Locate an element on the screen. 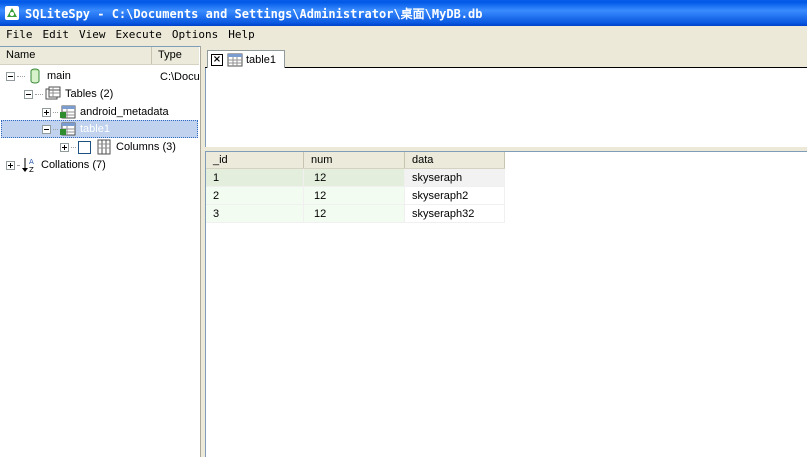 The image size is (807, 457). database-icon is located at coordinates (35, 76).